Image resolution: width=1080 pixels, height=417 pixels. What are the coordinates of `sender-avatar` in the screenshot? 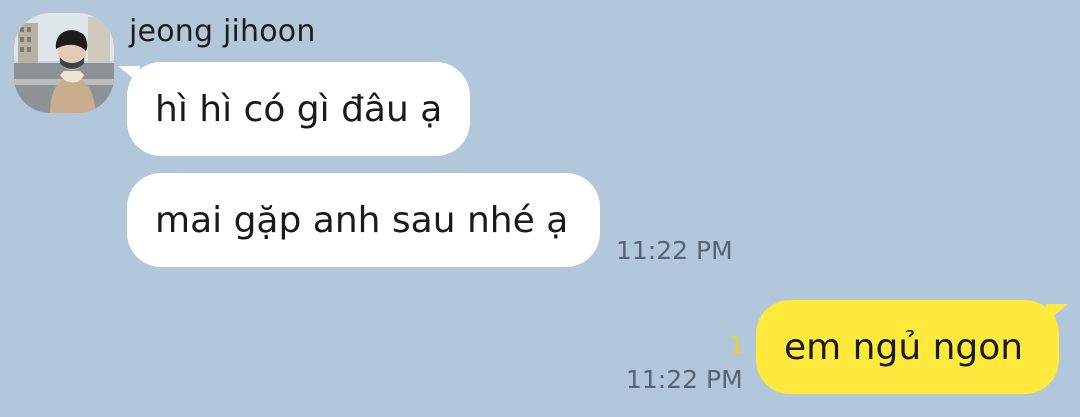 It's located at (64, 63).